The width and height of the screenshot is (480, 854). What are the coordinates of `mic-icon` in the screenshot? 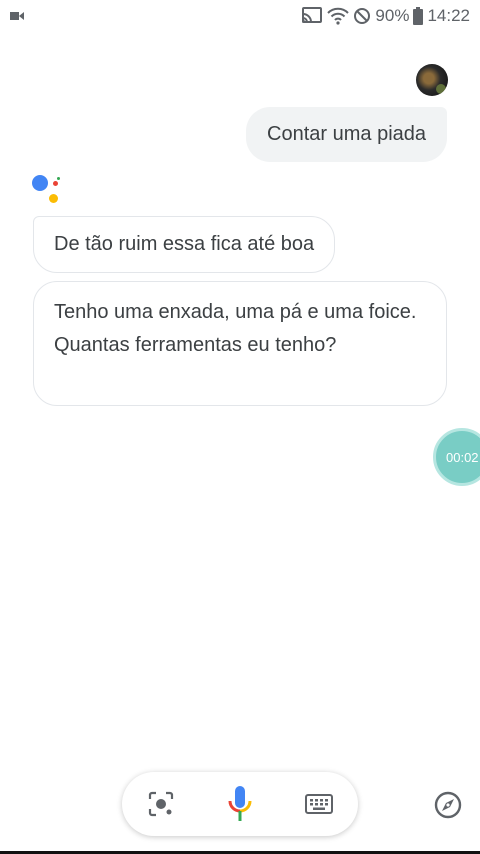 It's located at (240, 804).